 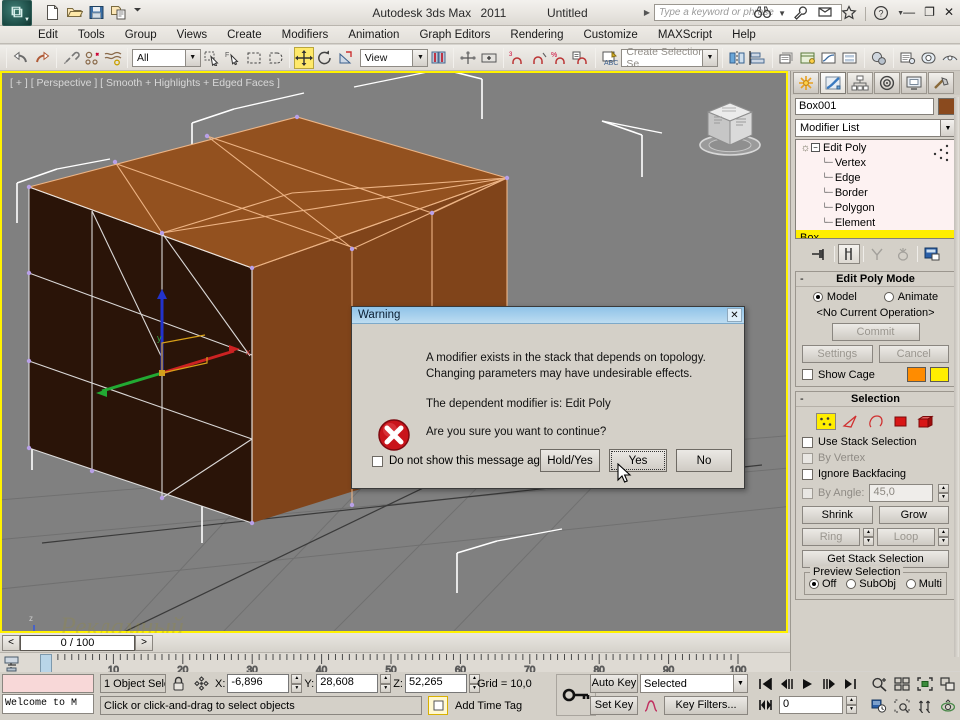 I want to click on favorites-star-icon, so click(x=849, y=13).